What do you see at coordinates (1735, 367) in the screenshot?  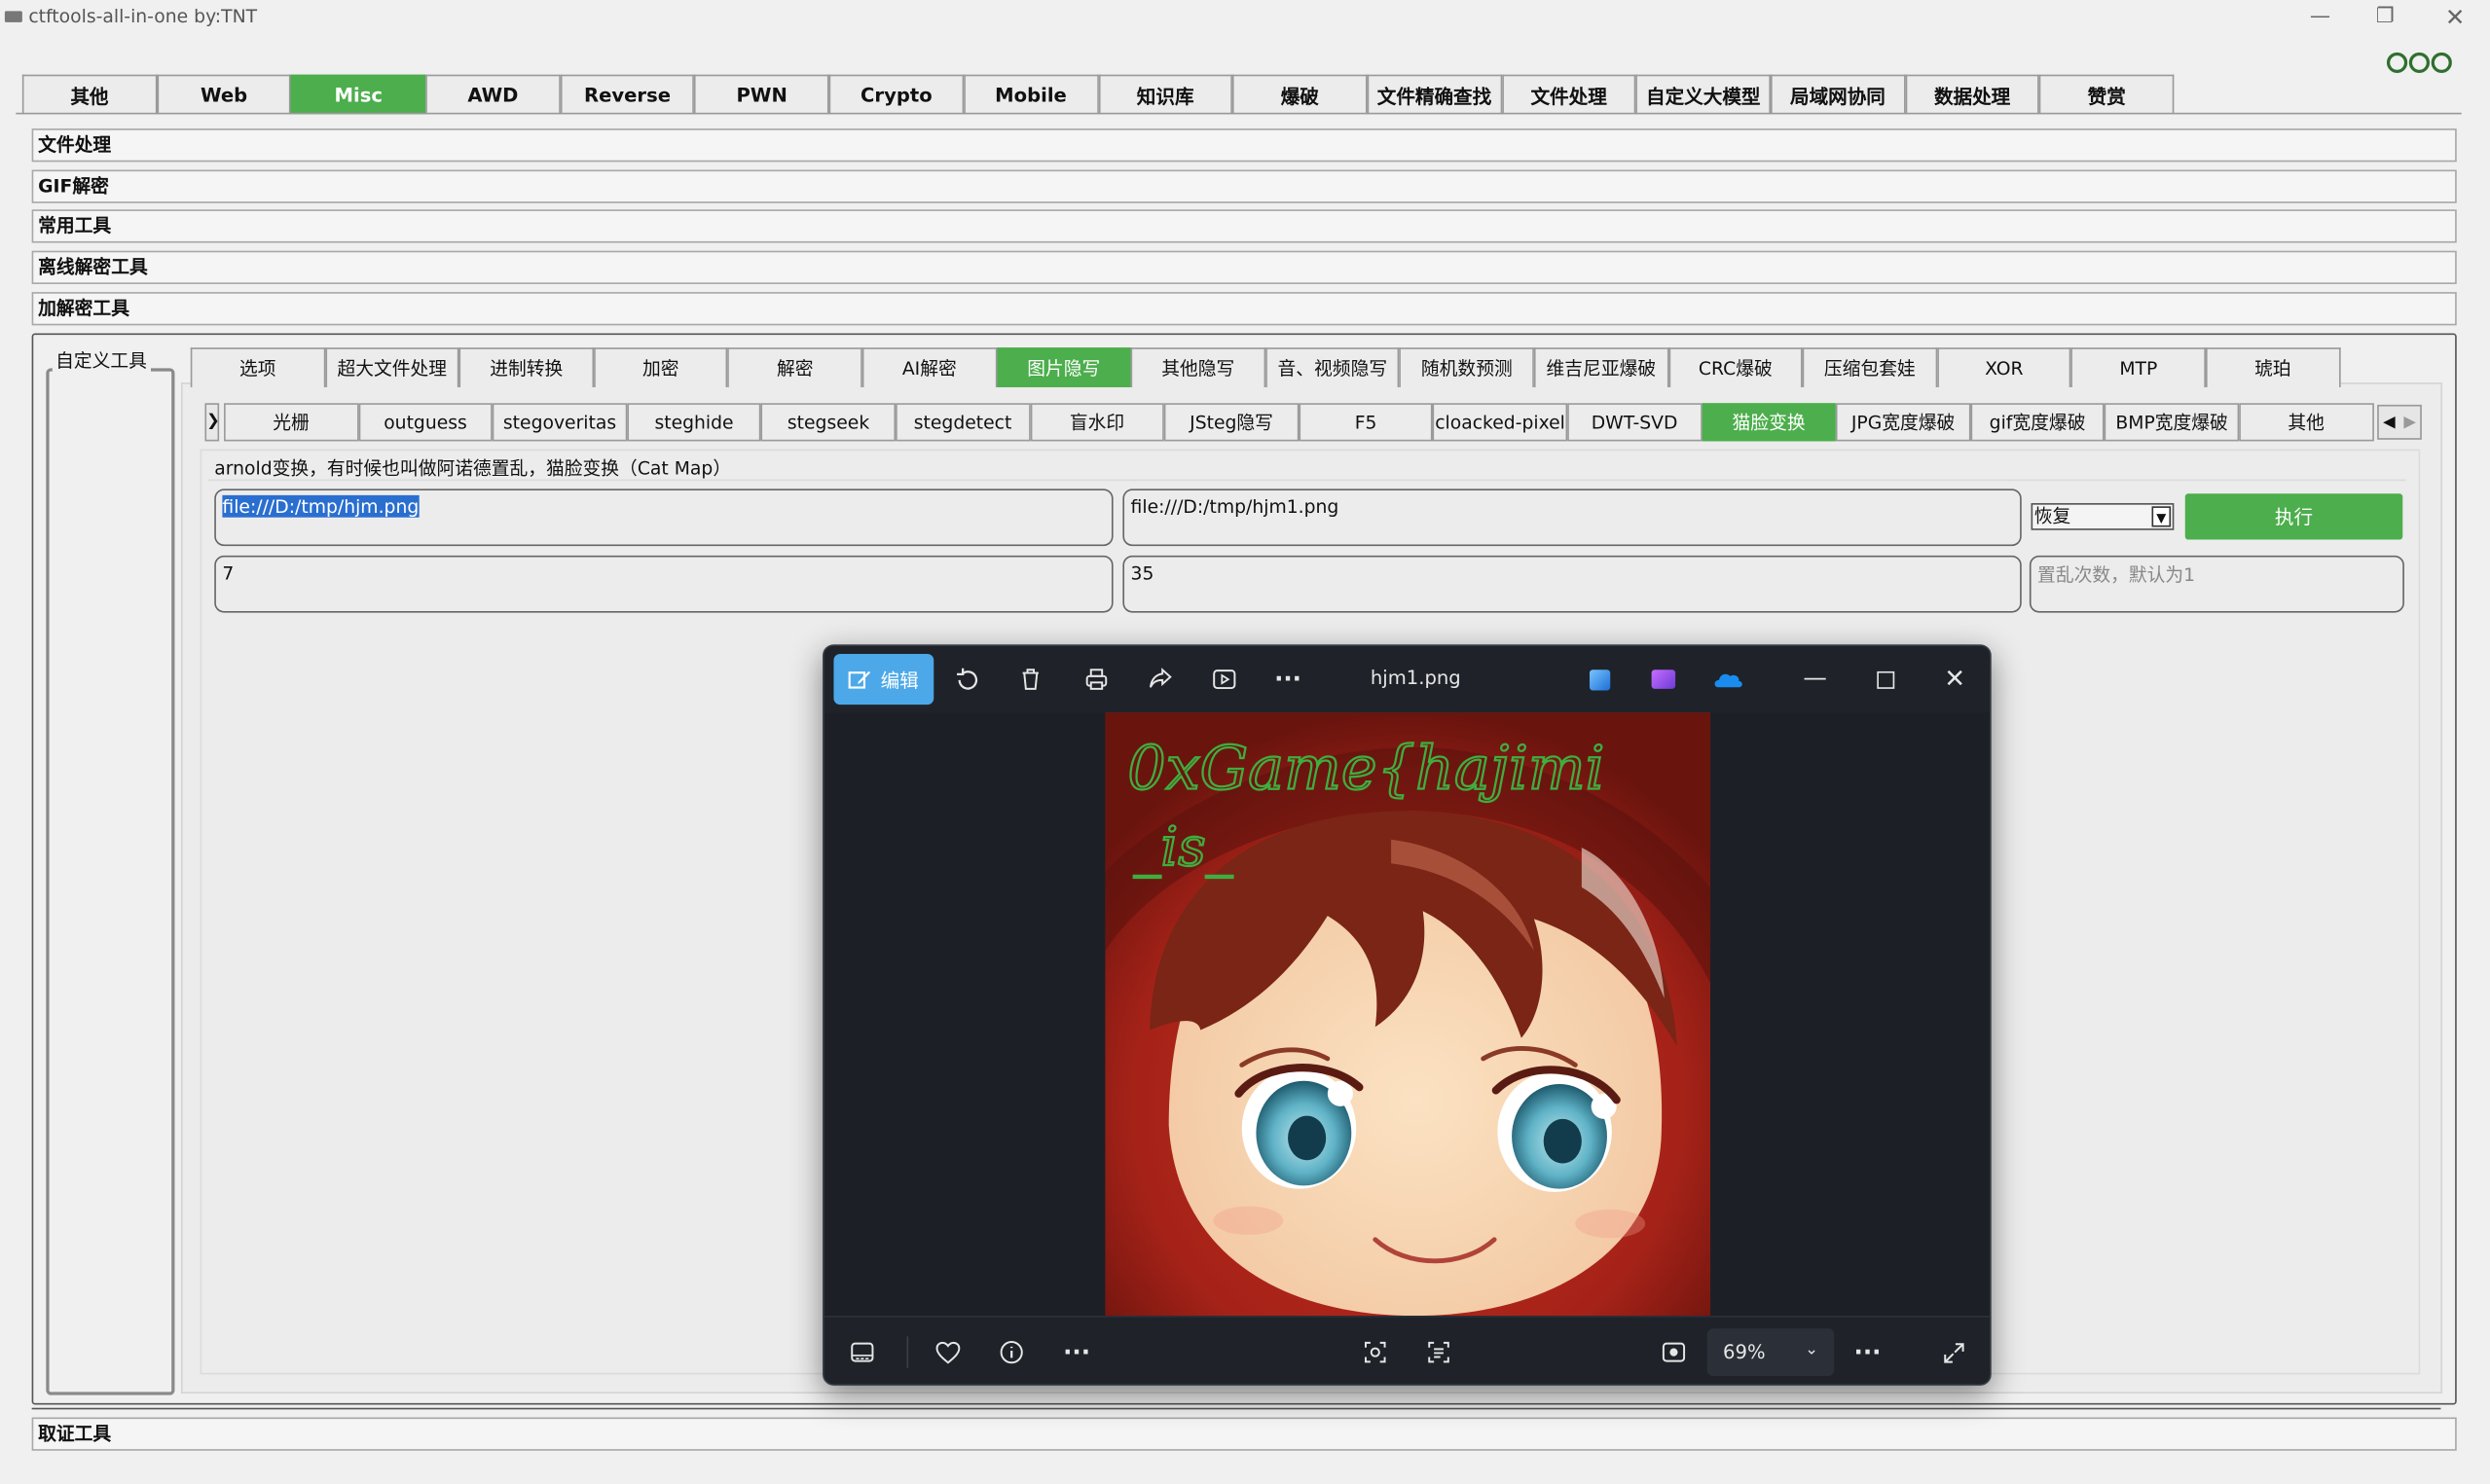 I see `sub-tab-11: CRC爆破` at bounding box center [1735, 367].